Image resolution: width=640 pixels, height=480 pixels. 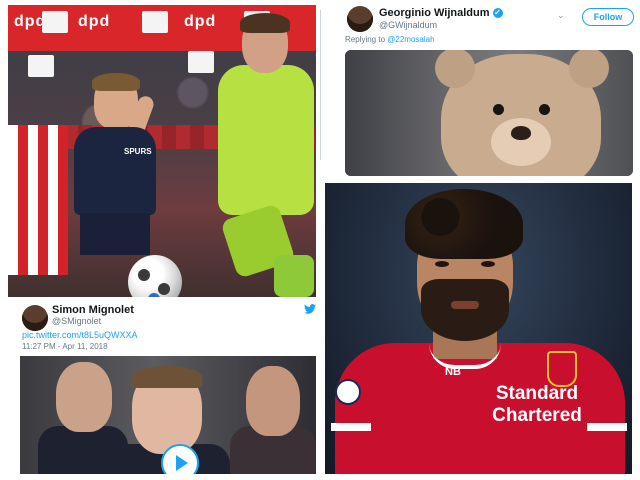 What do you see at coordinates (93, 310) in the screenshot?
I see `tweet-author-name: Simon Mignolet` at bounding box center [93, 310].